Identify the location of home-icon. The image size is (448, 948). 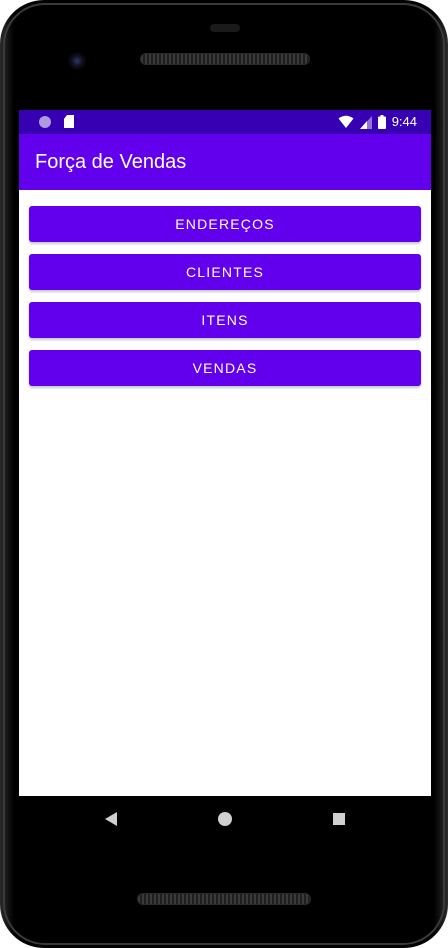
(225, 819).